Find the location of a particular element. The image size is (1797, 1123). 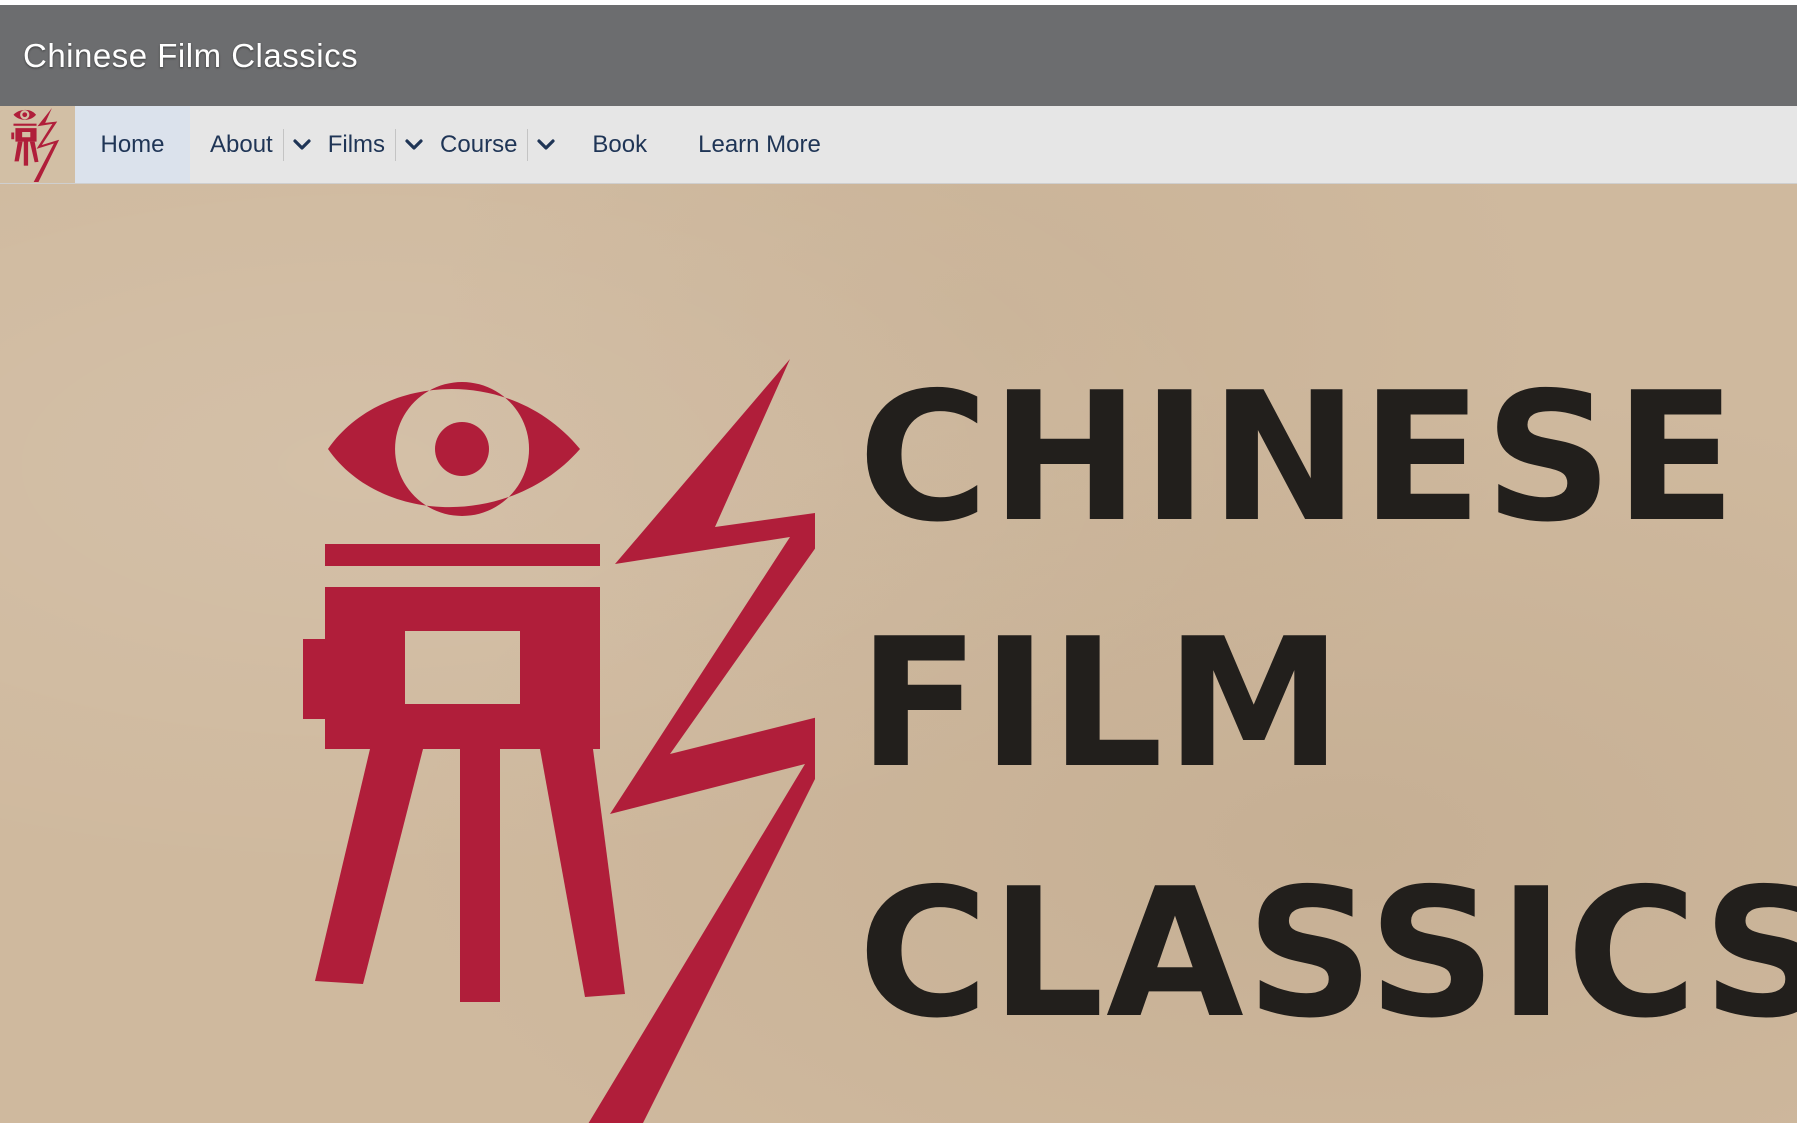

site-logo-link is located at coordinates (37, 144).